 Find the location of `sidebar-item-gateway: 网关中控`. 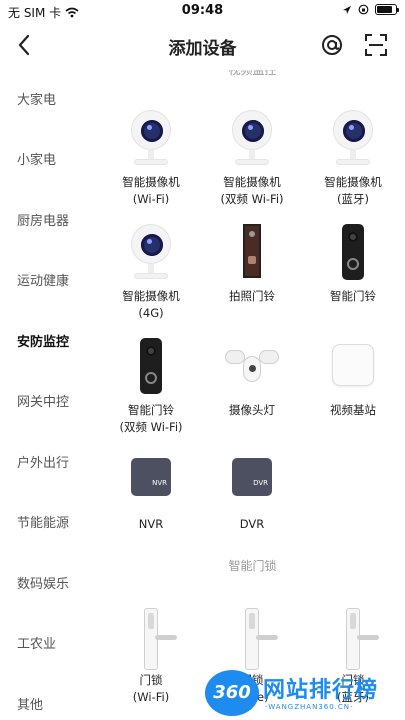

sidebar-item-gateway: 网关中控 is located at coordinates (50, 401).